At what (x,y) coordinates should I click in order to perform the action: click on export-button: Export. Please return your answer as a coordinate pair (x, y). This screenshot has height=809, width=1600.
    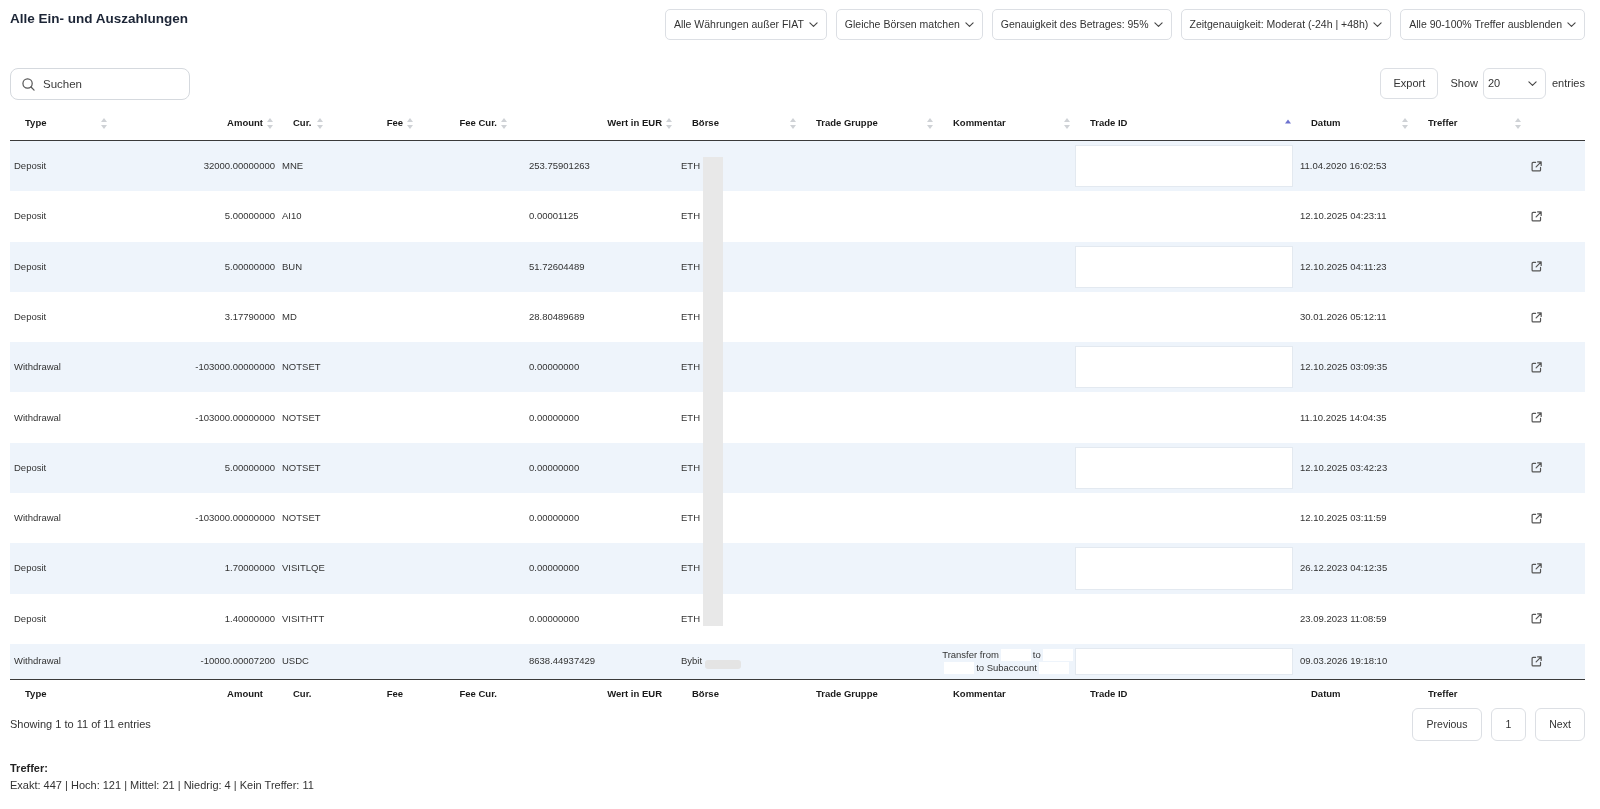
    Looking at the image, I should click on (1409, 83).